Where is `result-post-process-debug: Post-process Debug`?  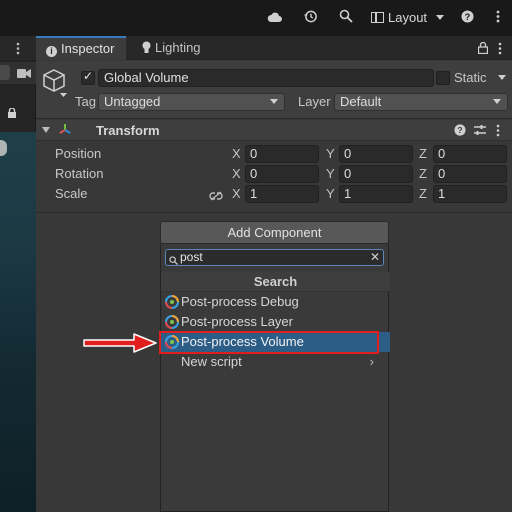
result-post-process-debug: Post-process Debug is located at coordinates (275, 302).